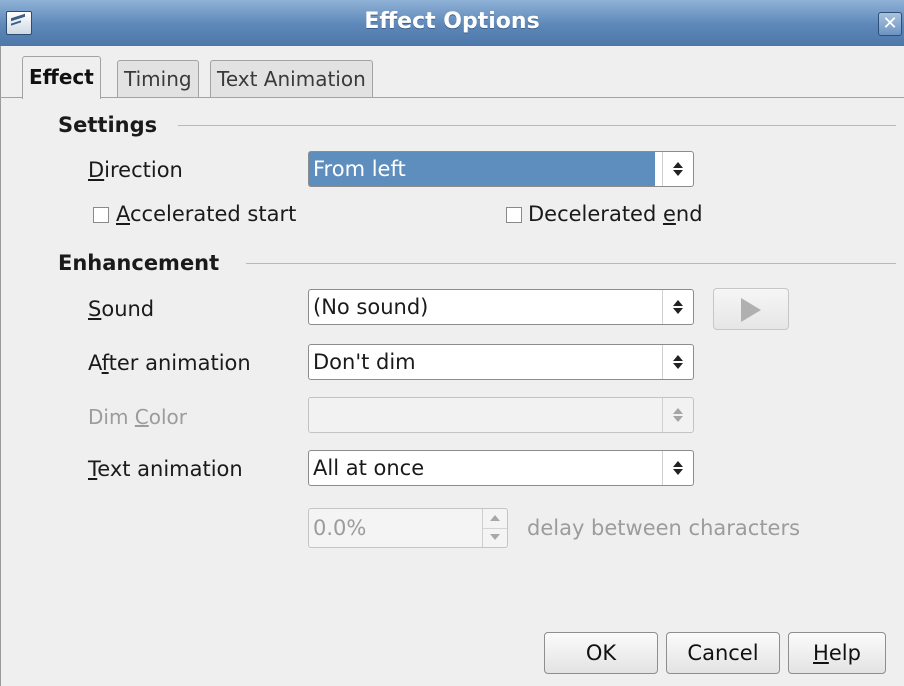  I want to click on tab-text-animation: Text Animation, so click(291, 78).